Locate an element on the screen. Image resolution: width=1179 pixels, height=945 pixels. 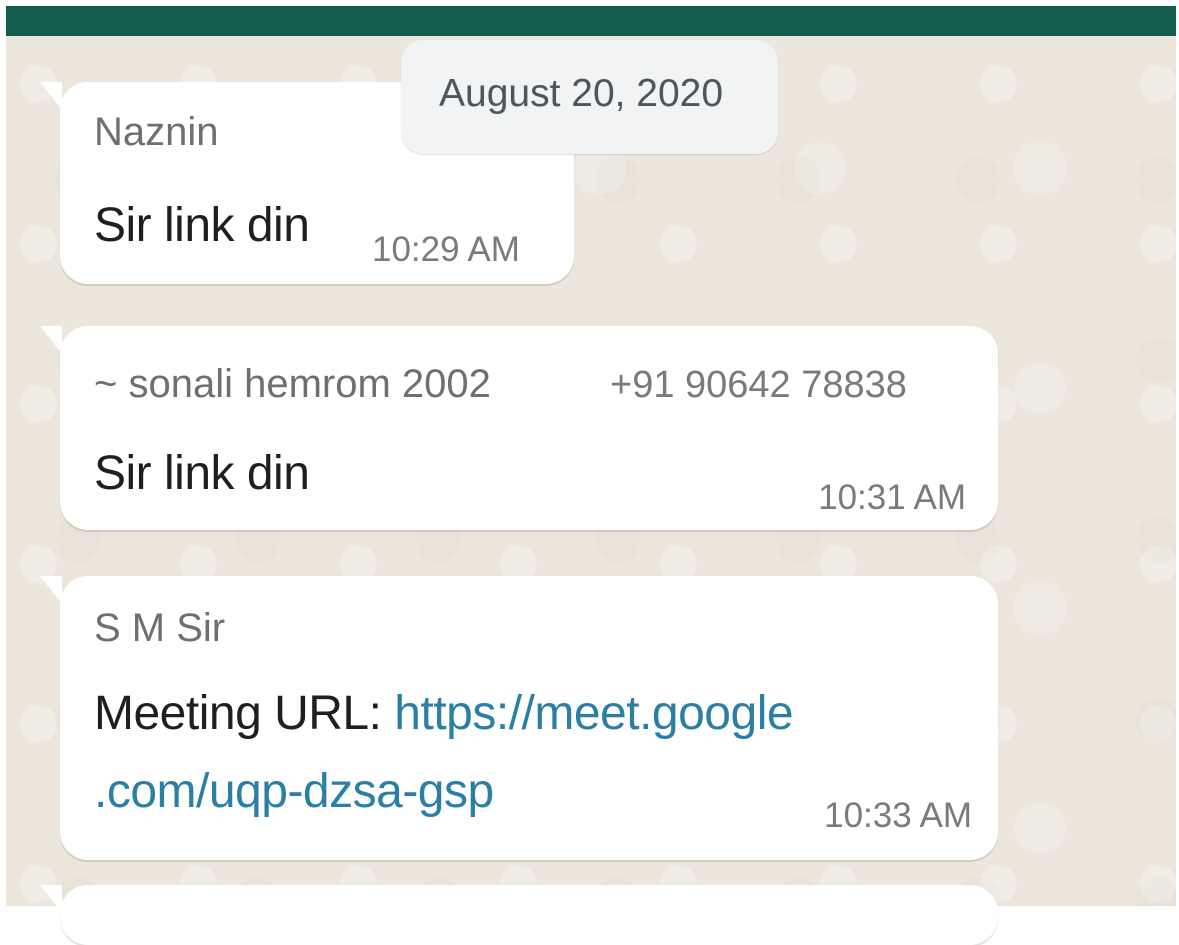
message-text-continued: .com/uqp-dzsa-gsp is located at coordinates (294, 791).